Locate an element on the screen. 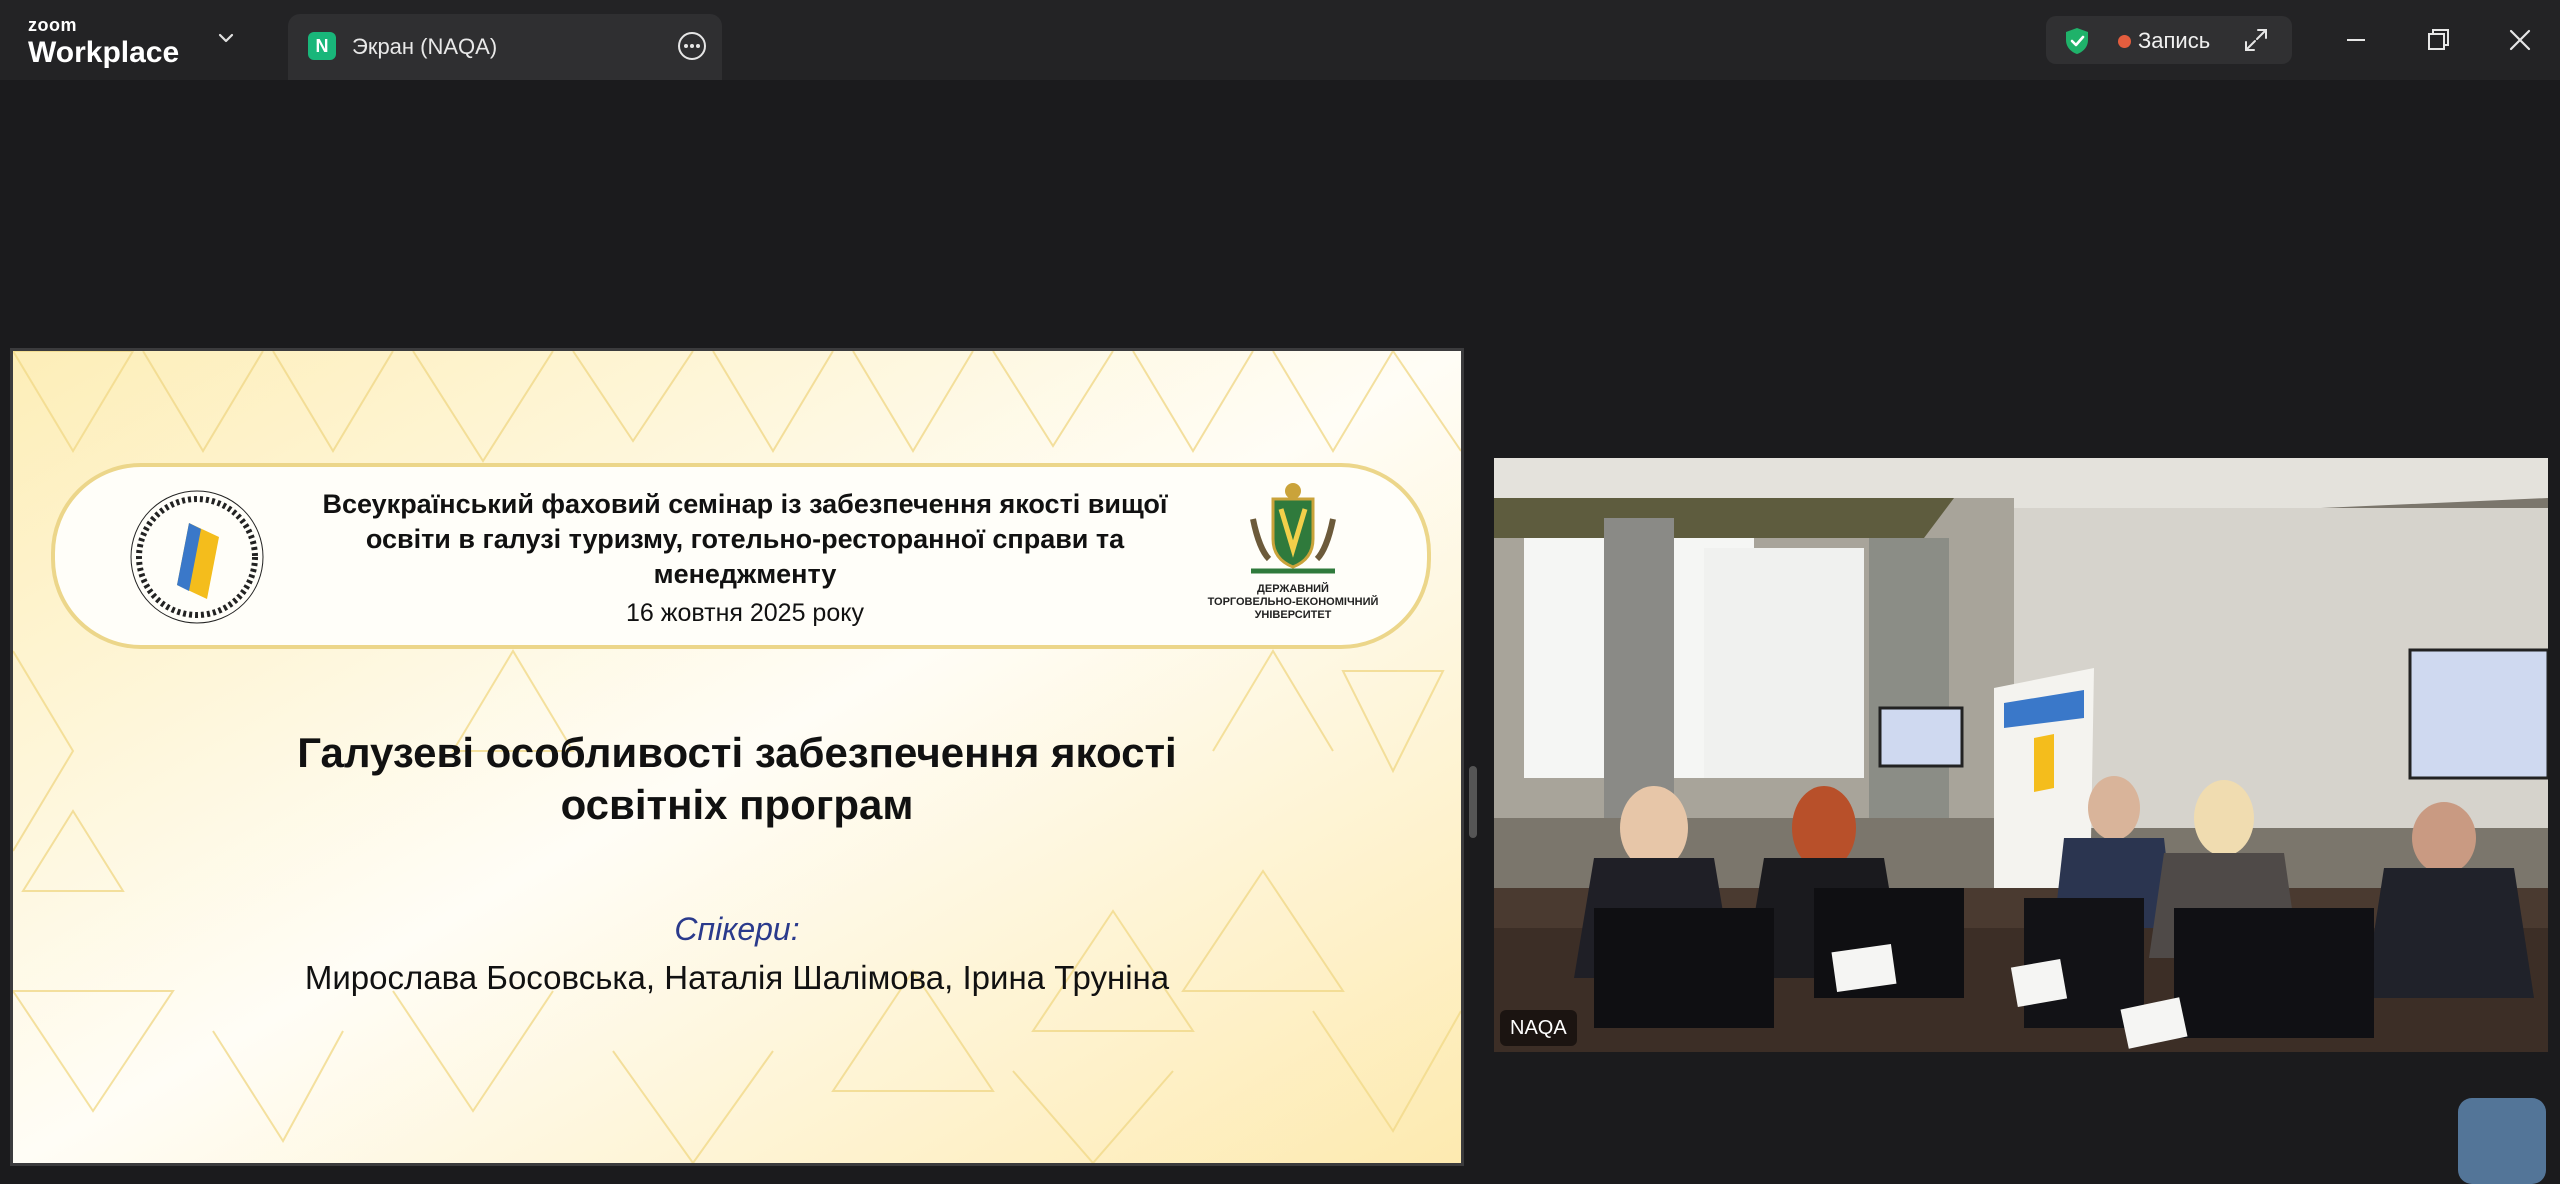 The height and width of the screenshot is (1184, 2560). naqa-logo is located at coordinates (197, 557).